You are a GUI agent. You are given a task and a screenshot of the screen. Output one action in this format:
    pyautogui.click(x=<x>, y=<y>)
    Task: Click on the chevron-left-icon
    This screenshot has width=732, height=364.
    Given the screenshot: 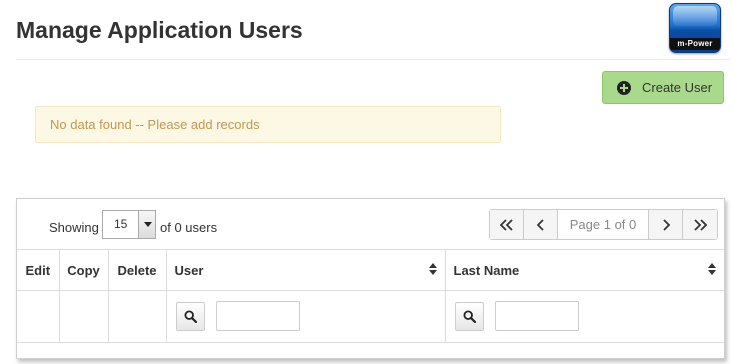 What is the action you would take?
    pyautogui.click(x=540, y=224)
    